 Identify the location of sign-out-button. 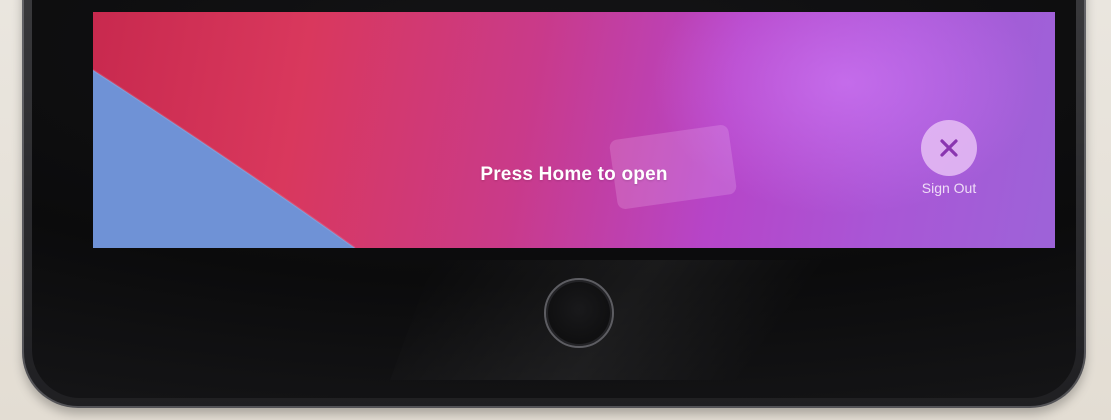
(949, 148).